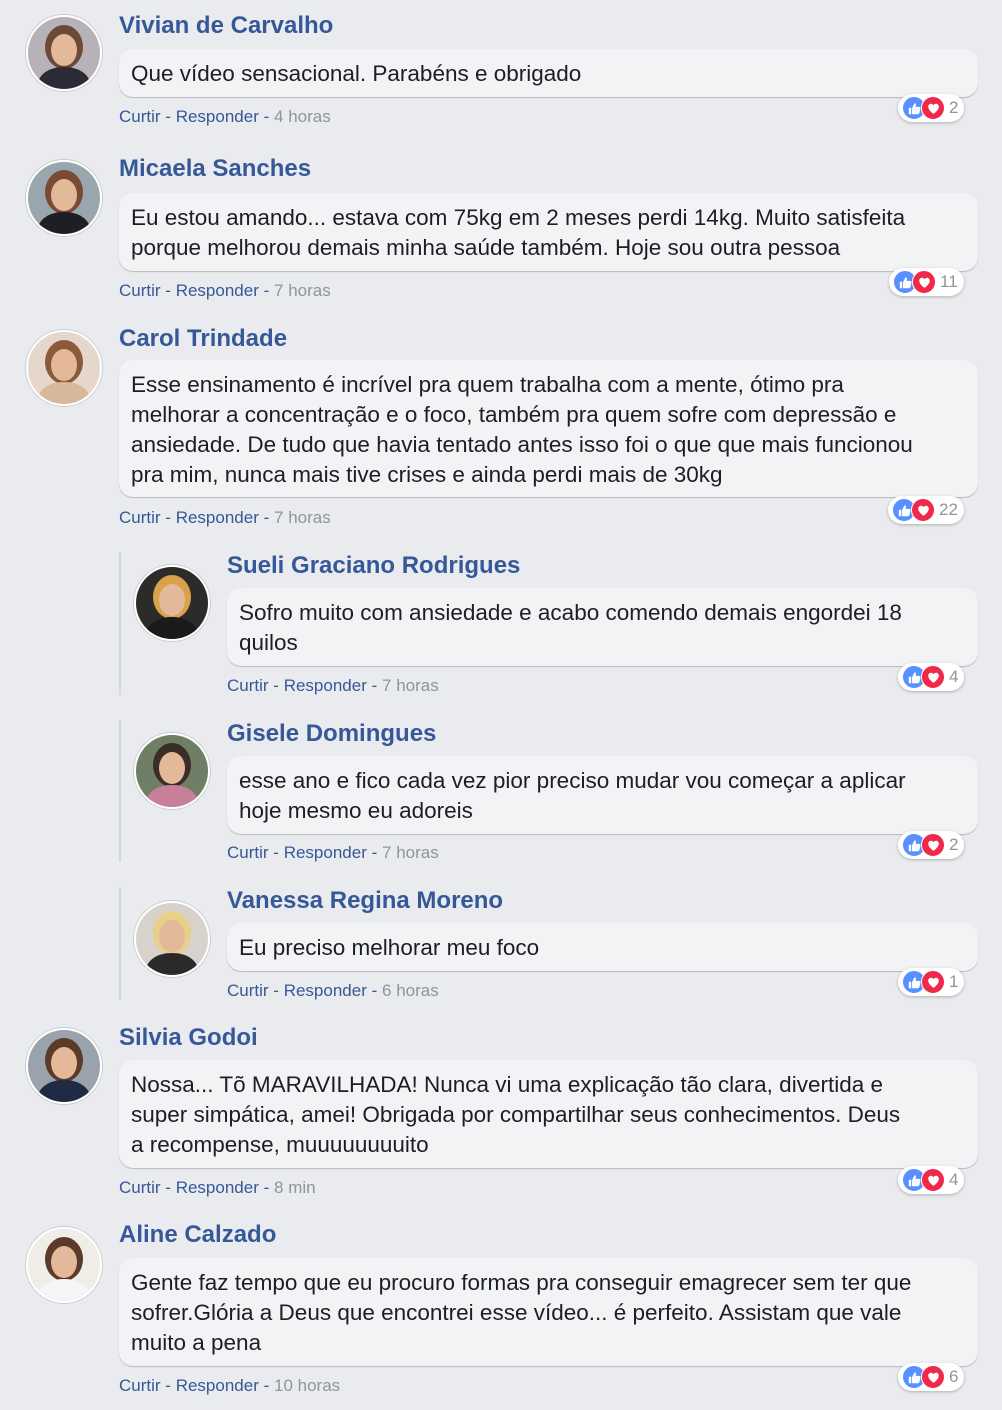 This screenshot has width=1002, height=1410. What do you see at coordinates (295, 1187) in the screenshot?
I see `timestamp: 8 min` at bounding box center [295, 1187].